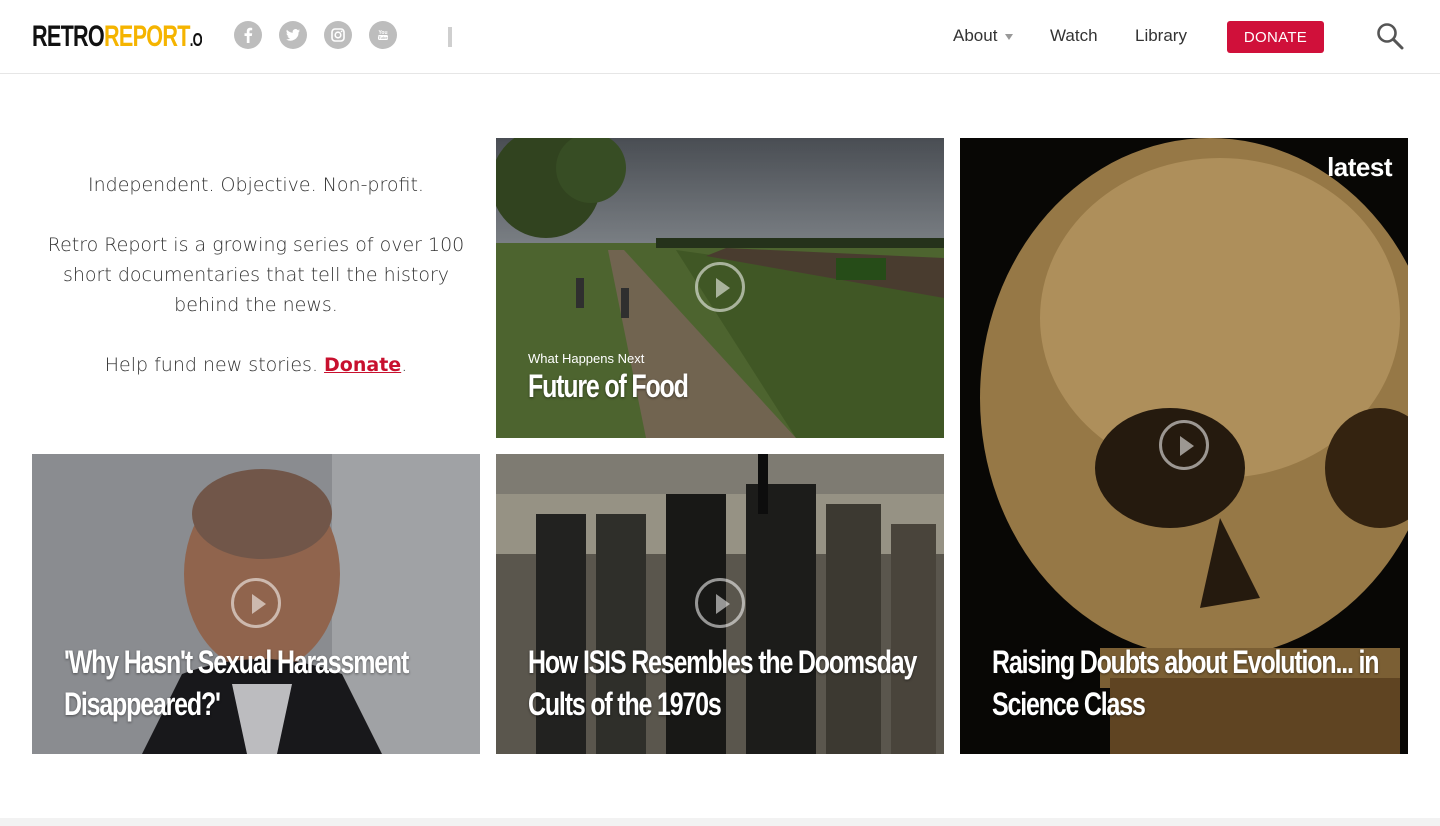 Image resolution: width=1440 pixels, height=826 pixels. What do you see at coordinates (1074, 36) in the screenshot?
I see `nav-watch: Watch` at bounding box center [1074, 36].